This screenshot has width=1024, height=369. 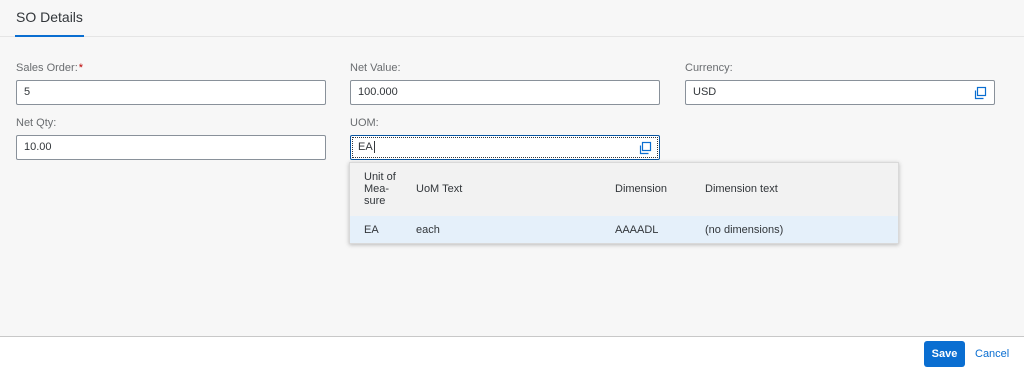 What do you see at coordinates (36, 123) in the screenshot?
I see `net-qty-label: Net Qty:` at bounding box center [36, 123].